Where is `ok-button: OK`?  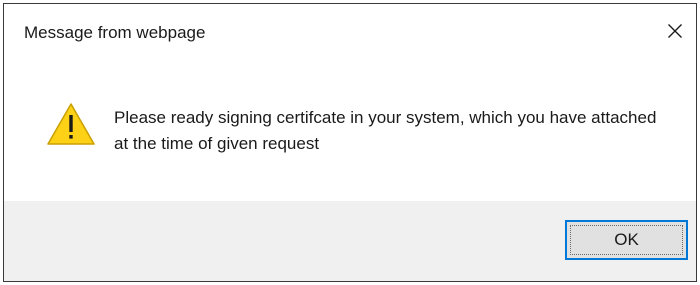
ok-button: OK is located at coordinates (626, 240).